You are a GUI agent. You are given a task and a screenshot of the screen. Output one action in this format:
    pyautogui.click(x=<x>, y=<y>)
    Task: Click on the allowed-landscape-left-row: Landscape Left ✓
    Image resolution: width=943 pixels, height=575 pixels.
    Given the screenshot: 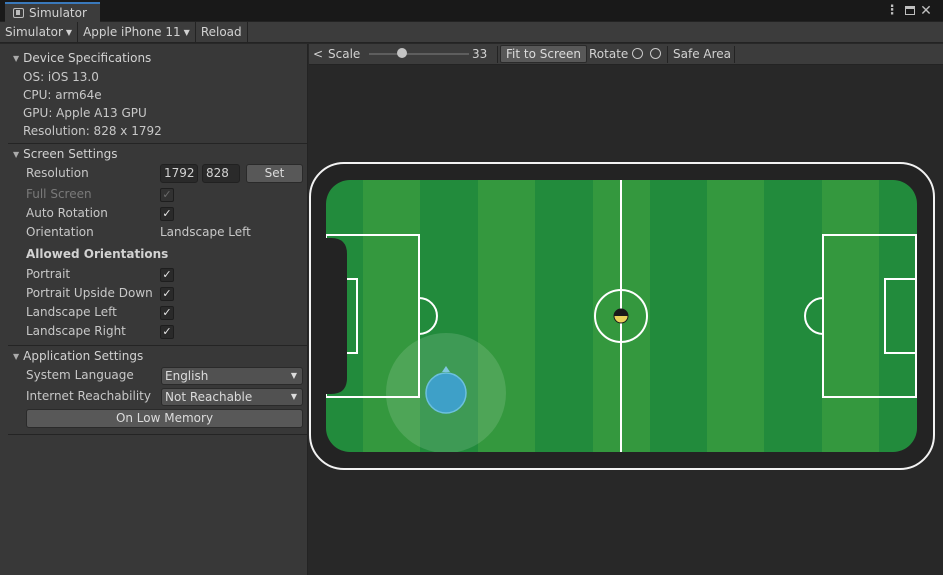 What is the action you would take?
    pyautogui.click(x=153, y=312)
    